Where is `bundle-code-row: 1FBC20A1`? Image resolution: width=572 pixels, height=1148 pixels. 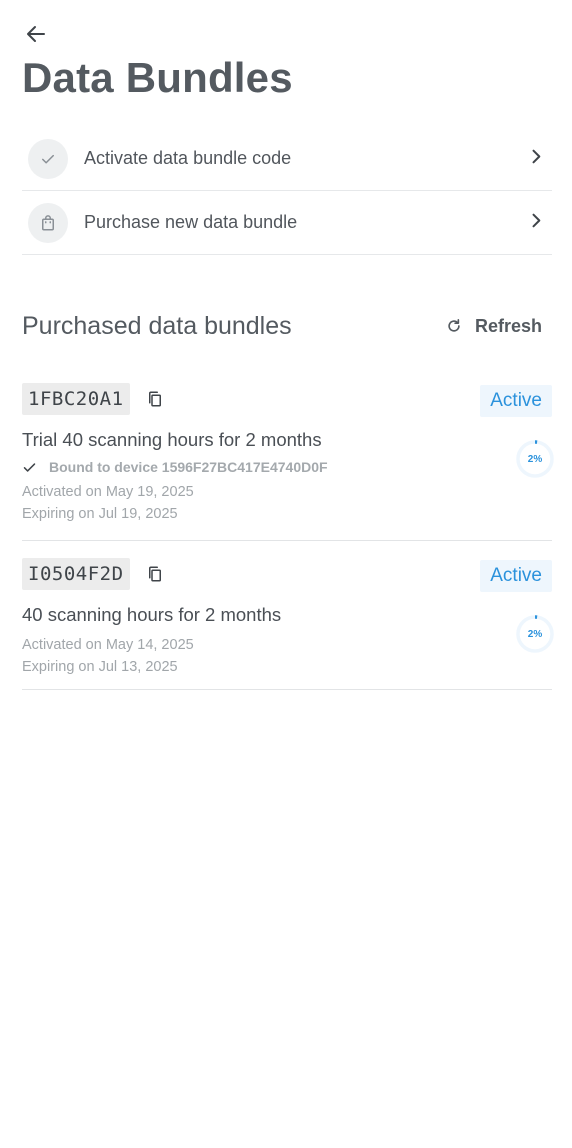
bundle-code-row: 1FBC20A1 is located at coordinates (287, 399).